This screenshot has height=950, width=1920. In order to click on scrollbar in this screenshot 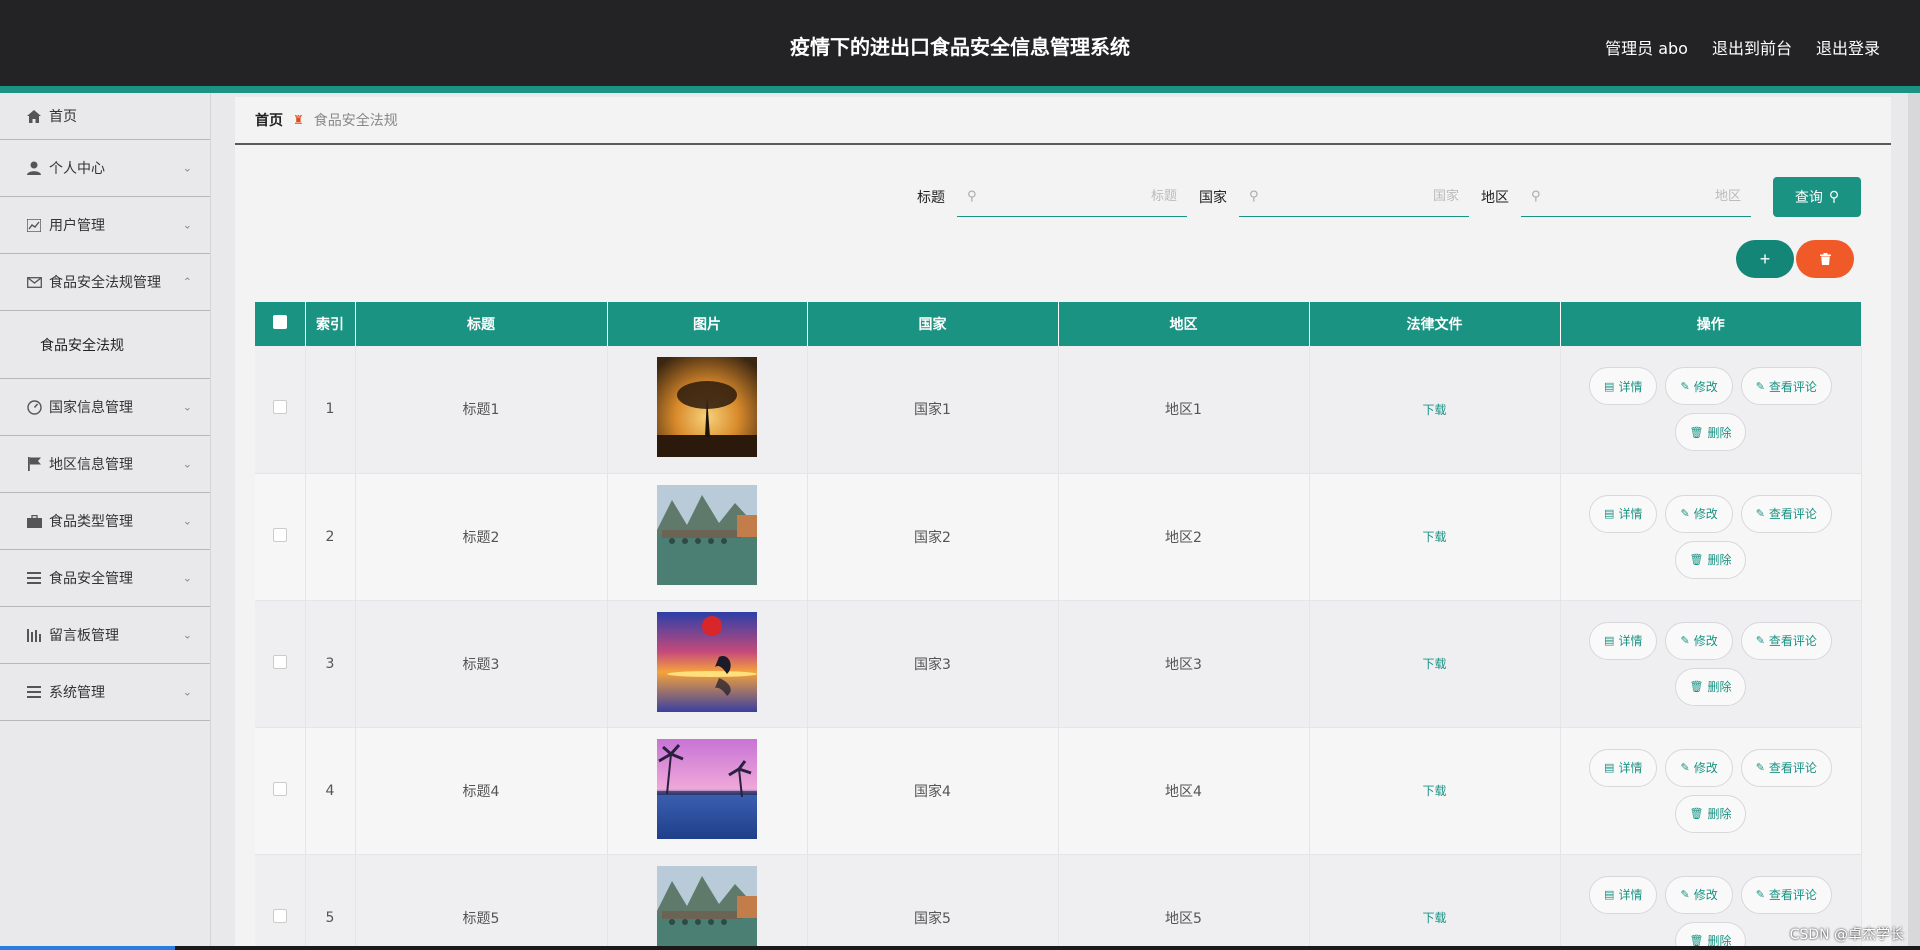, I will do `click(1914, 521)`.